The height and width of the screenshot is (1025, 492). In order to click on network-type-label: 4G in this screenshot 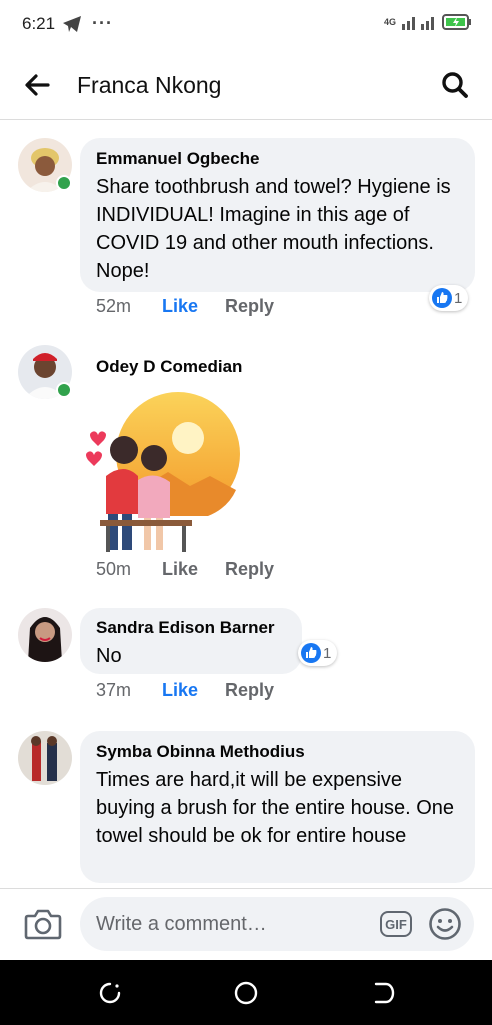, I will do `click(389, 22)`.